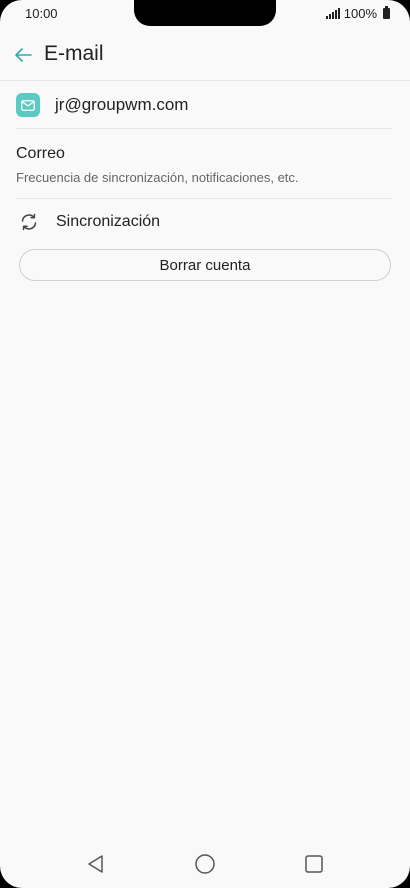  I want to click on mail-icon, so click(28, 105).